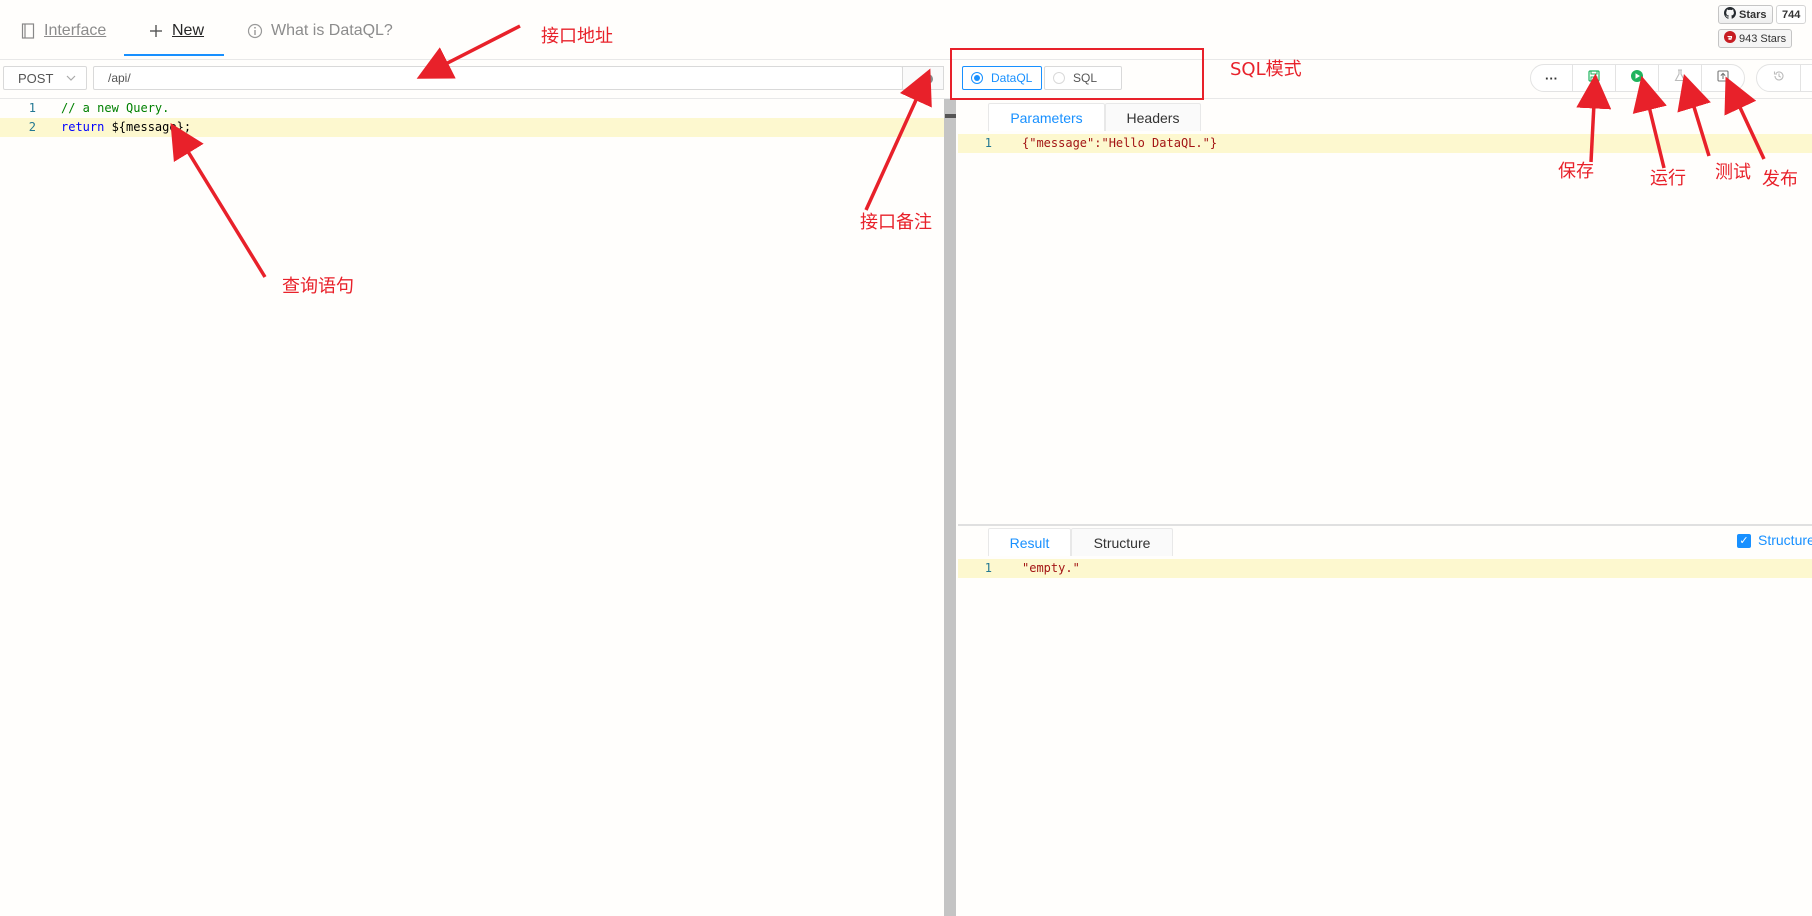  I want to click on arrow-api-comment, so click(898, 139).